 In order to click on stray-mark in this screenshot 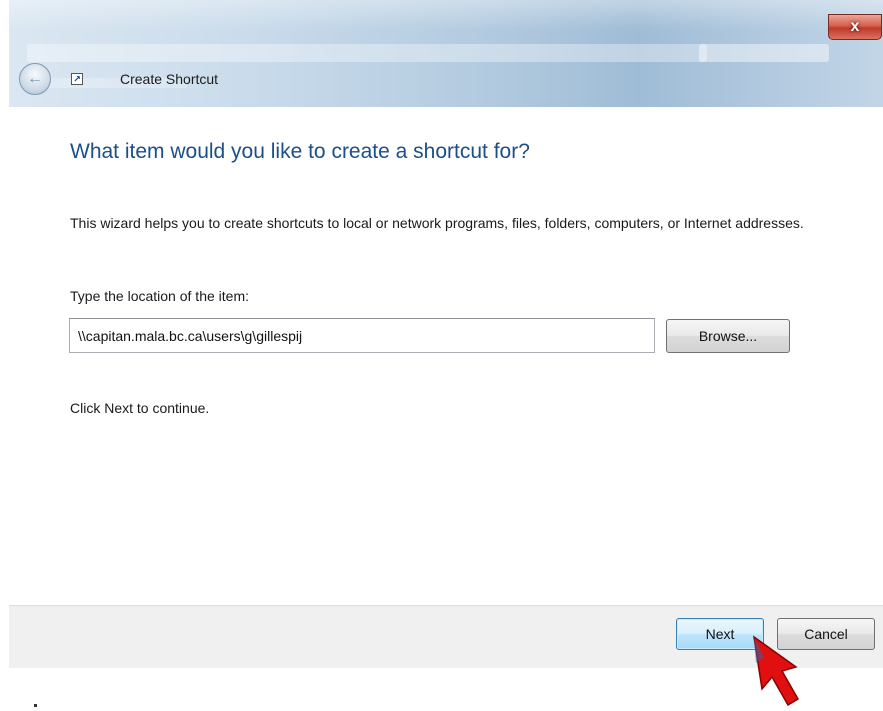, I will do `click(35, 705)`.